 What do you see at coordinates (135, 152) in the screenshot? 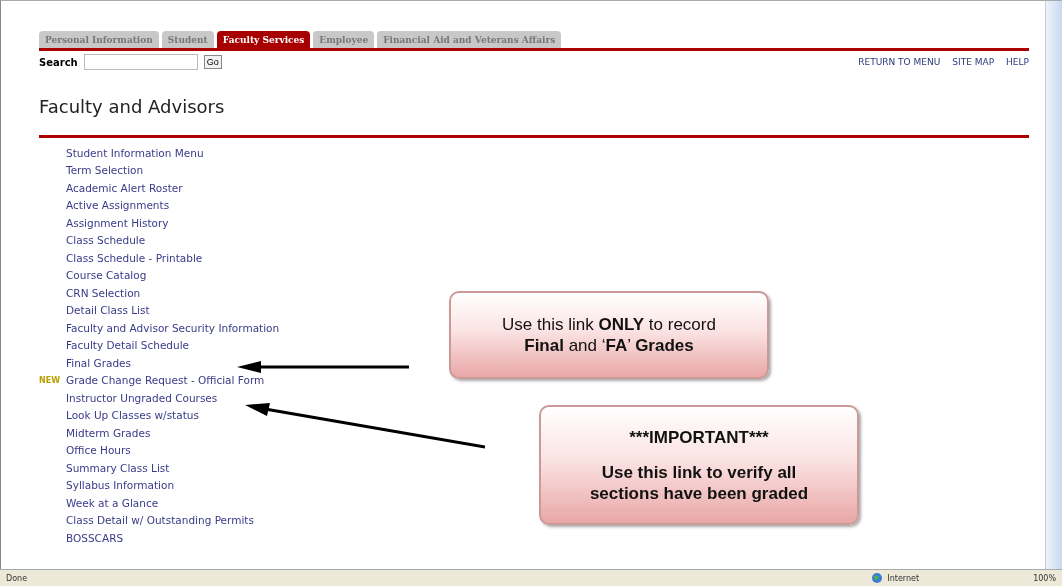
I see `menu-link: Student Information Menu` at bounding box center [135, 152].